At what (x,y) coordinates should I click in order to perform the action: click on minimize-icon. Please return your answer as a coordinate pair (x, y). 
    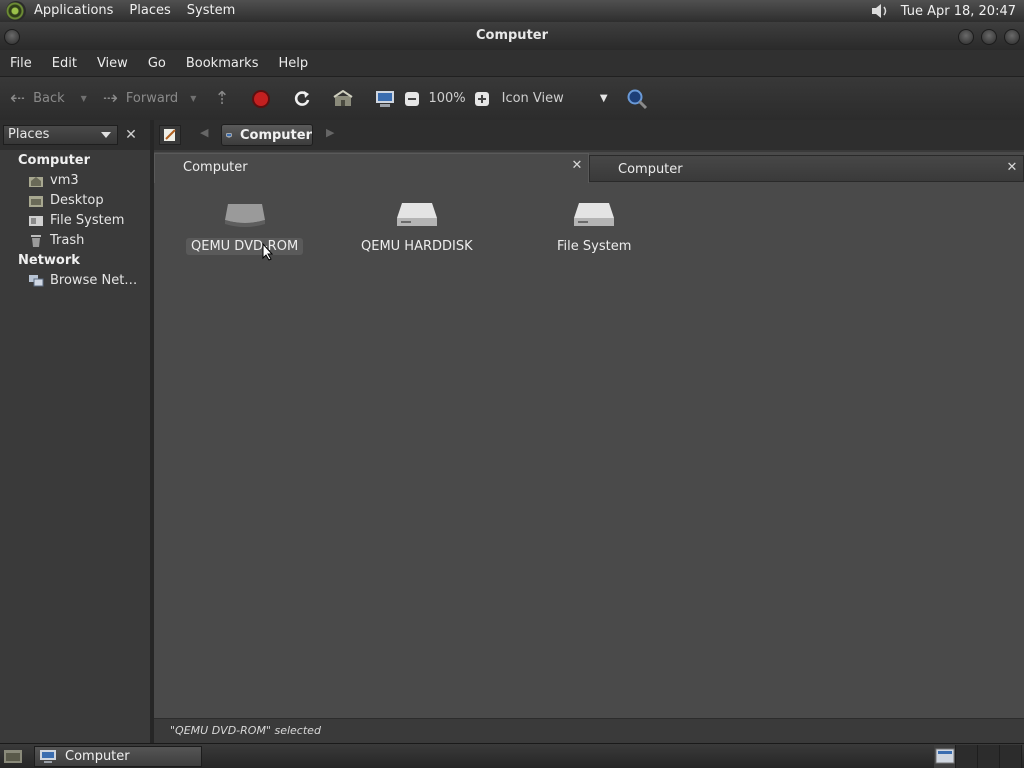
    Looking at the image, I should click on (966, 37).